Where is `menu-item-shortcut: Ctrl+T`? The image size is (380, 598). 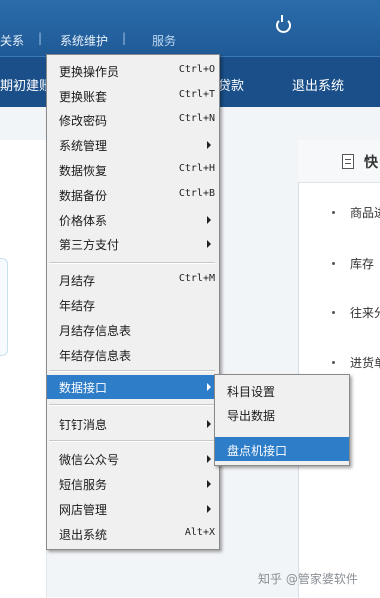
menu-item-shortcut: Ctrl+T is located at coordinates (196, 94).